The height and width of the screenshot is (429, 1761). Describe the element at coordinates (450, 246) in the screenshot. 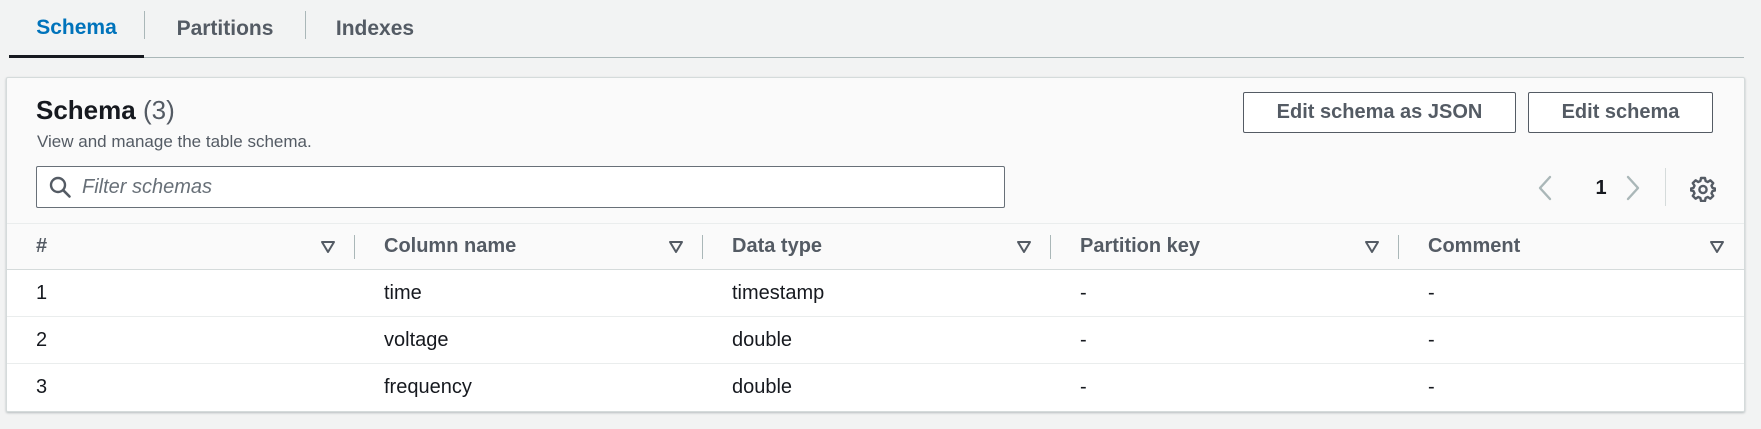

I see `column-header-label: Column name` at that location.